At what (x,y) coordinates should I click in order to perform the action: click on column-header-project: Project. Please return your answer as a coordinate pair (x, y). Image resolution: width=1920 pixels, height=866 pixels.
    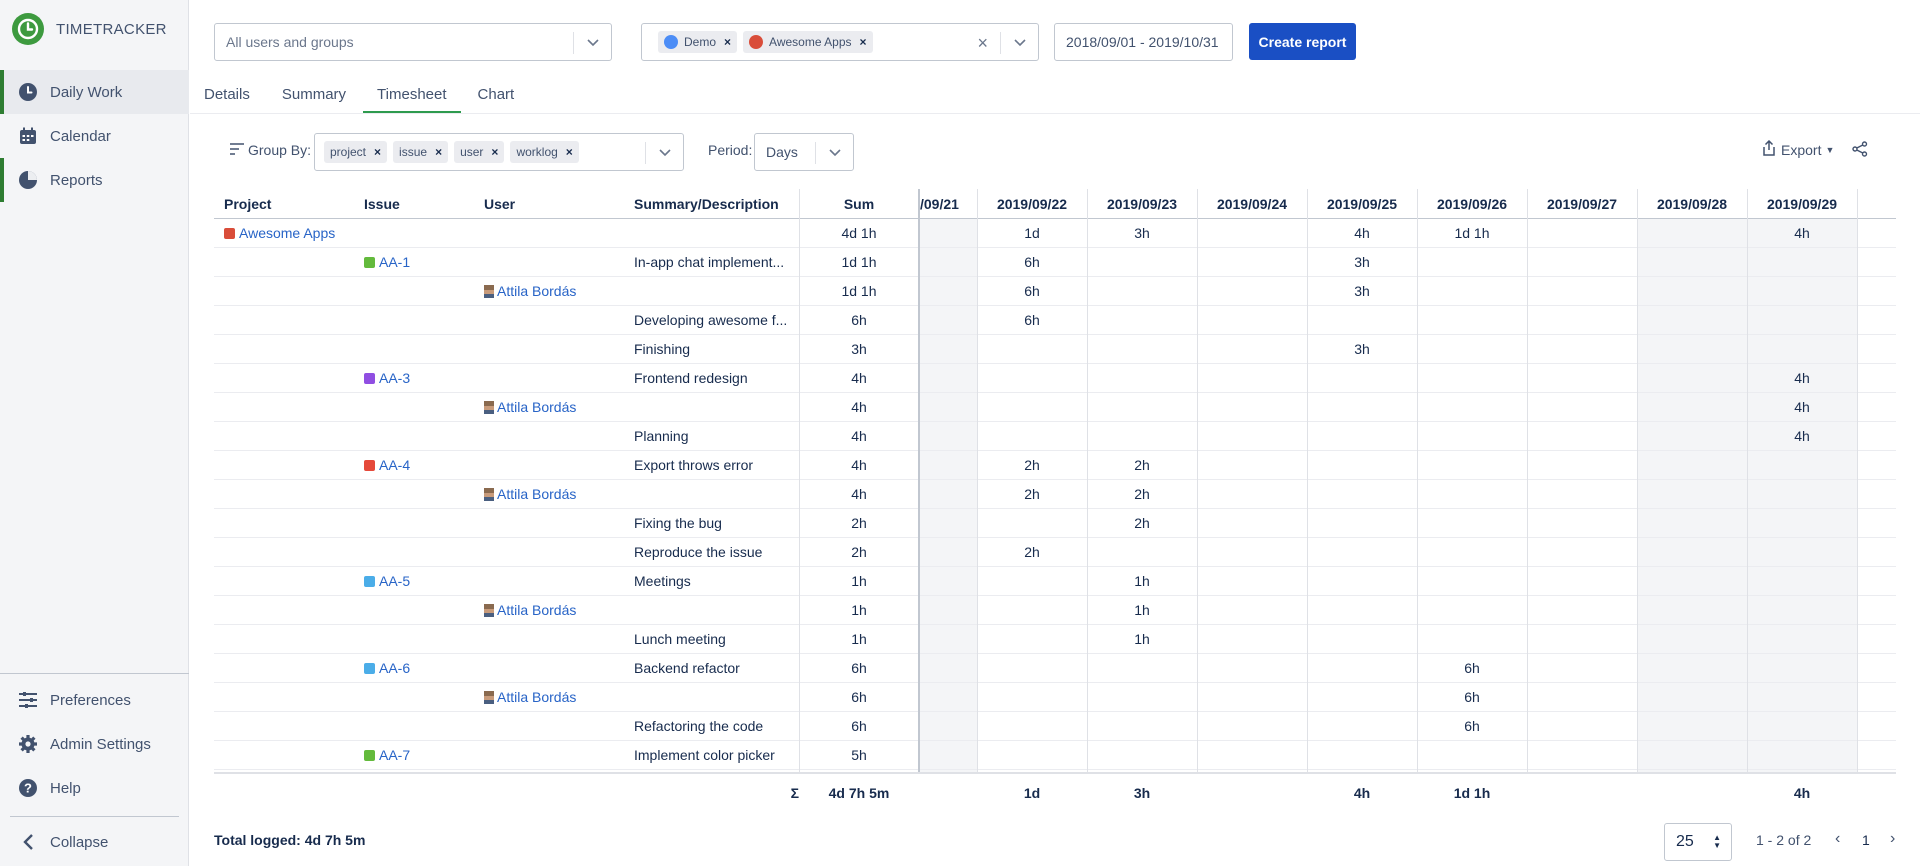
    Looking at the image, I should click on (247, 204).